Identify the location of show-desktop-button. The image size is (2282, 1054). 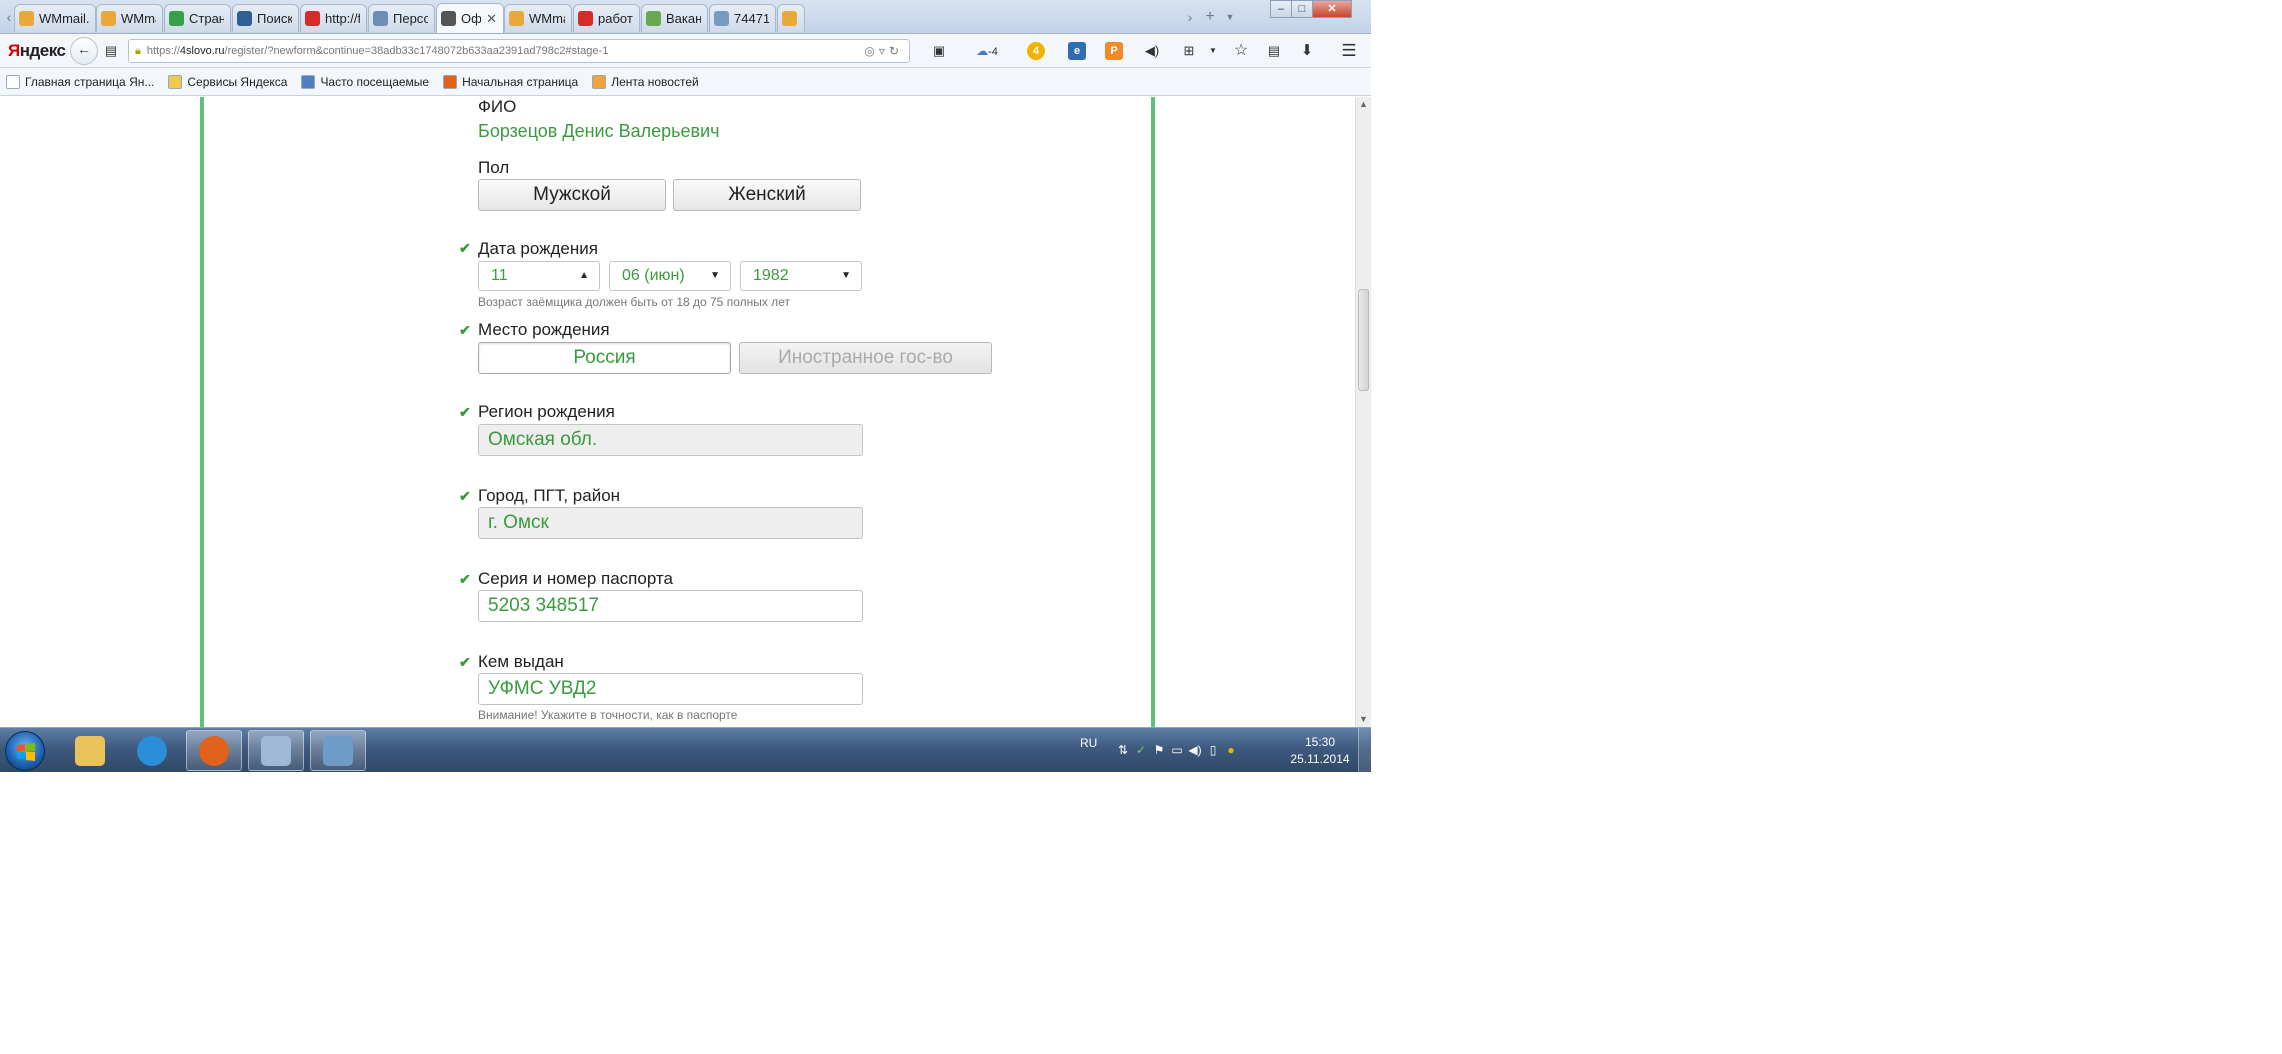
(1364, 750).